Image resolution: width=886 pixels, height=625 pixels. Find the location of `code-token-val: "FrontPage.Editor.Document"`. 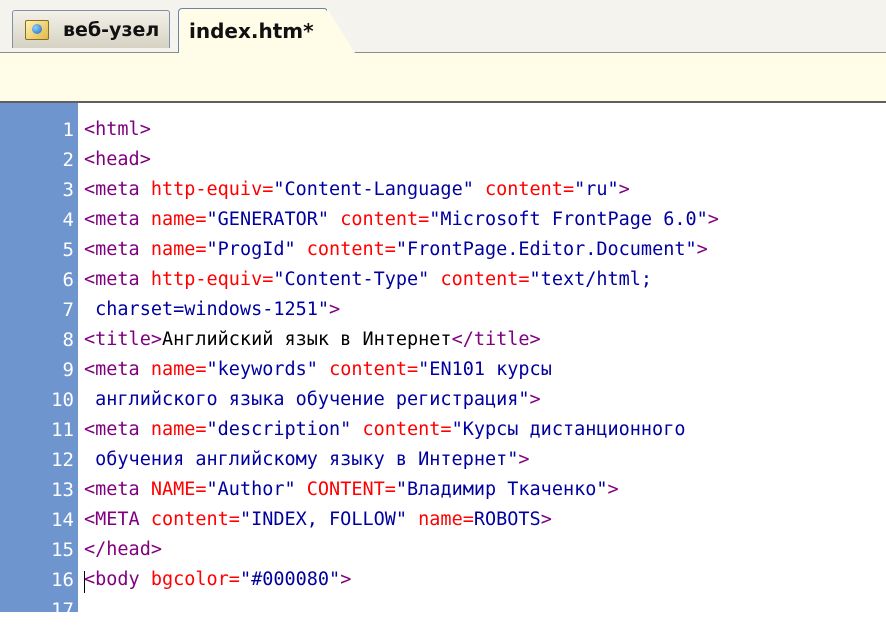

code-token-val: "FrontPage.Editor.Document" is located at coordinates (546, 249).